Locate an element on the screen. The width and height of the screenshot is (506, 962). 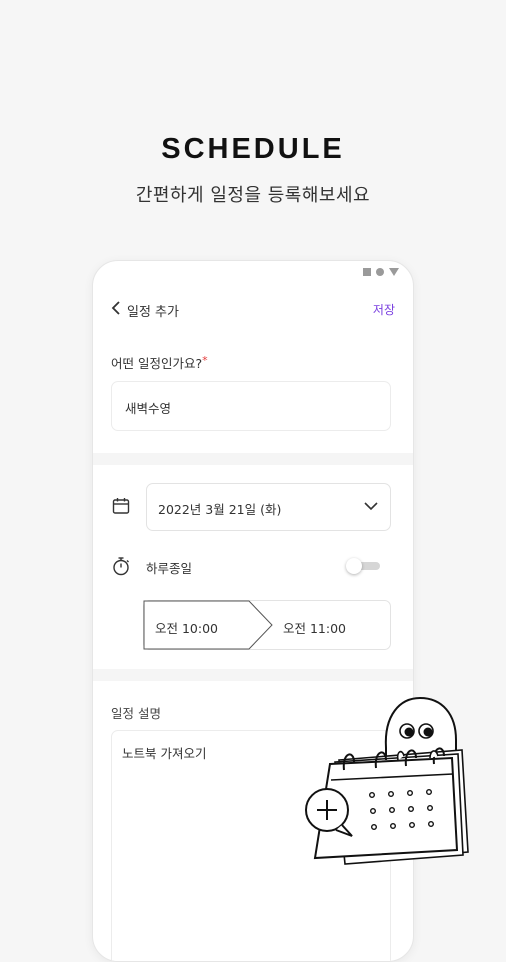
title-input: 새벽수영 is located at coordinates (251, 406).